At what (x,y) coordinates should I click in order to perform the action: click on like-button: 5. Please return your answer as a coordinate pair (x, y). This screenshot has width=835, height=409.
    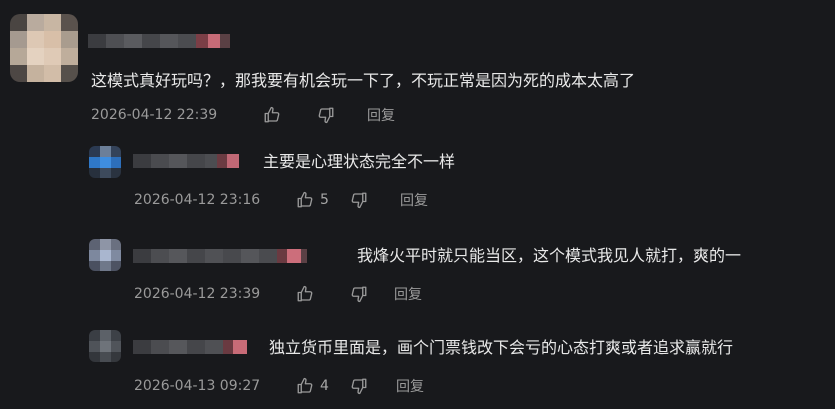
    Looking at the image, I should click on (323, 200).